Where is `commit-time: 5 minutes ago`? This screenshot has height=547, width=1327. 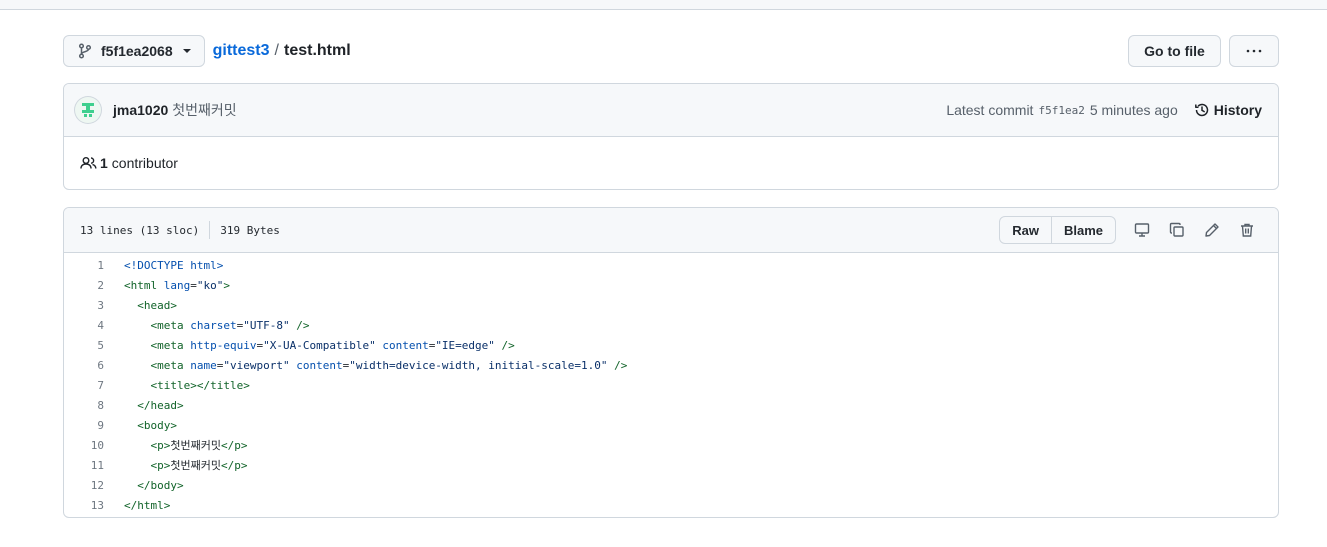
commit-time: 5 minutes ago is located at coordinates (1133, 110).